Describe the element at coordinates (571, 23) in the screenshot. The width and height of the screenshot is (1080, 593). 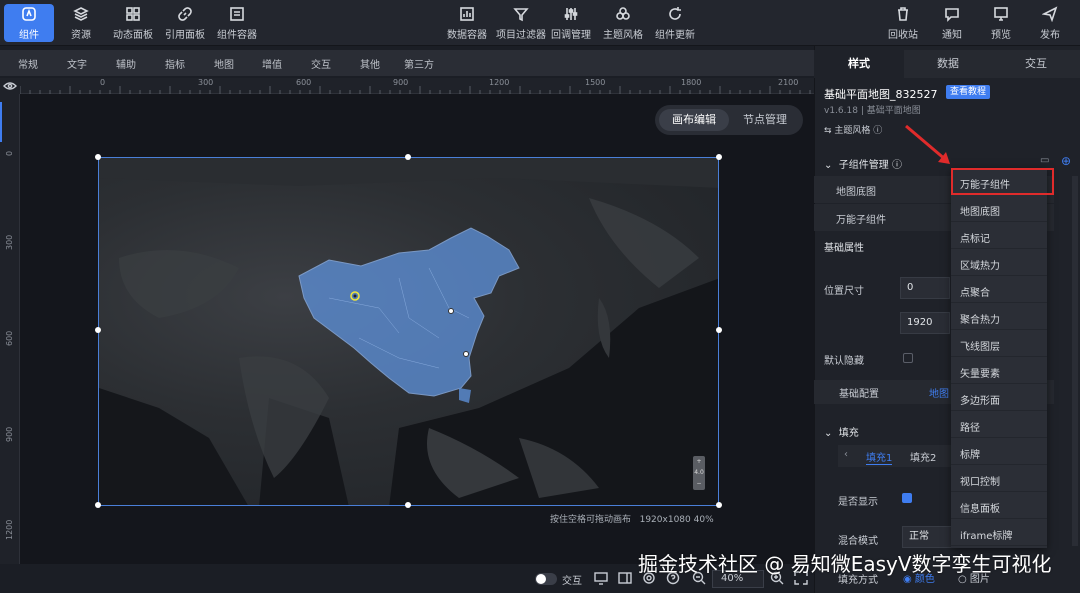
I see `toolbar-callback-button: 回调管理` at that location.